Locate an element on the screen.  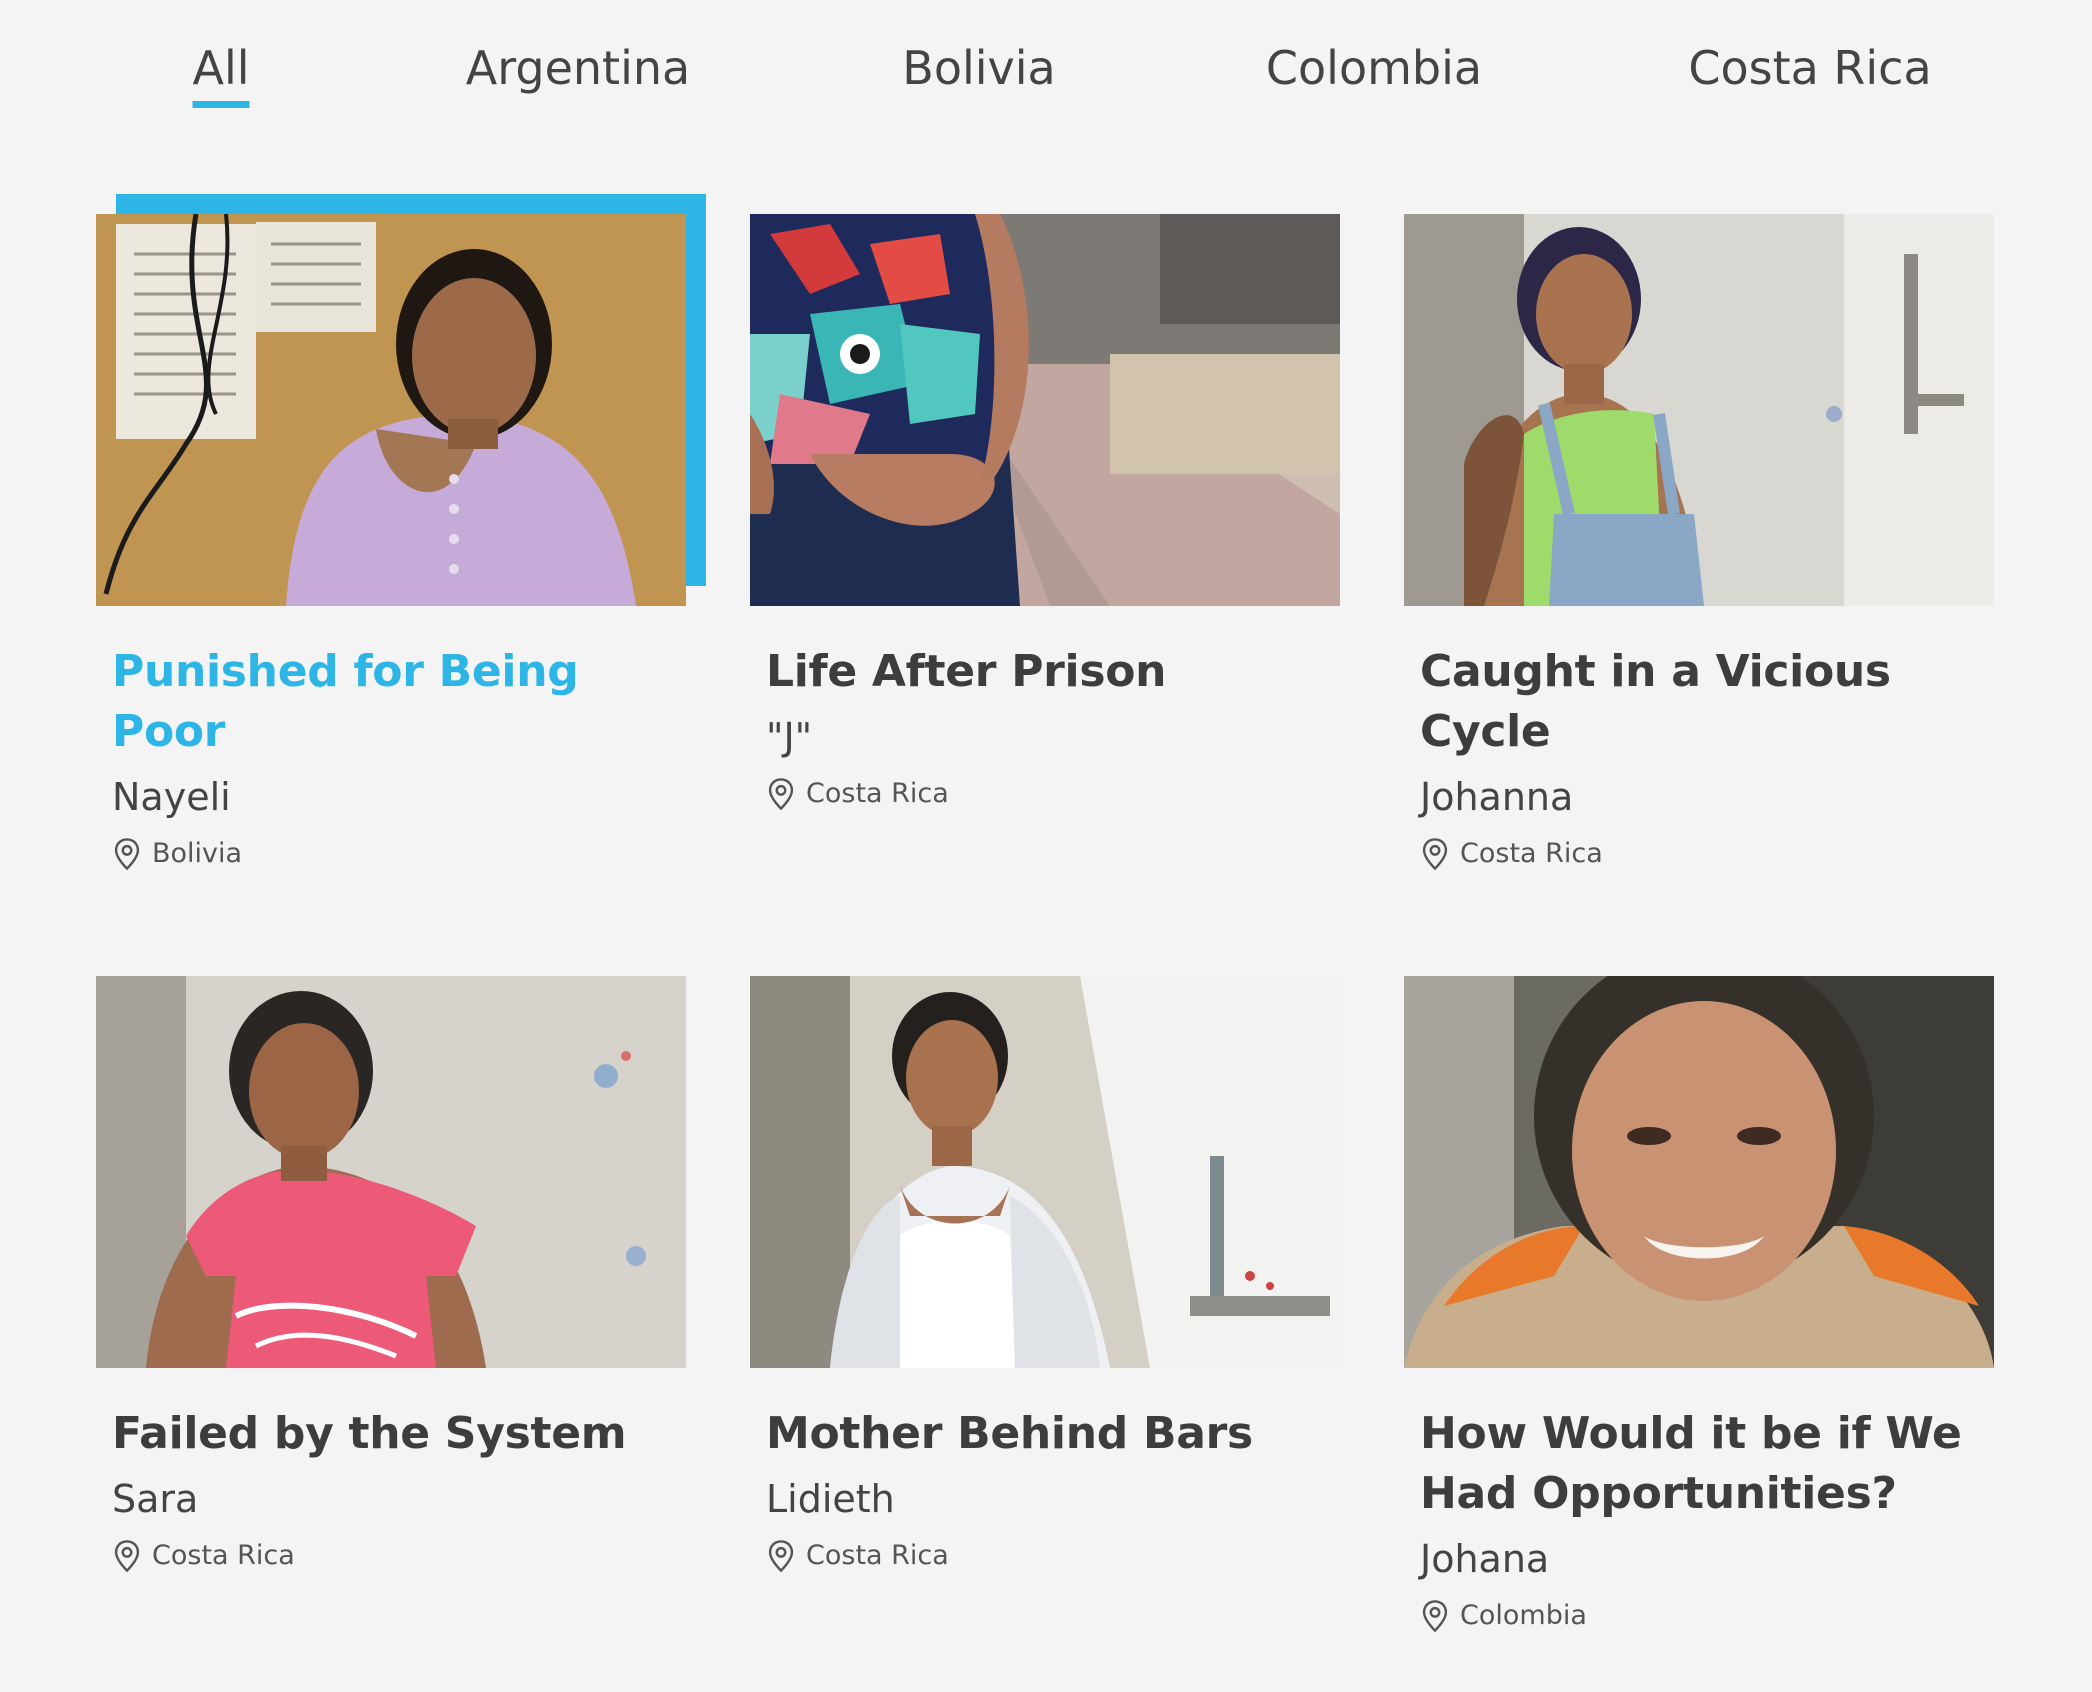
tab-argentina: Argentina is located at coordinates (578, 68).